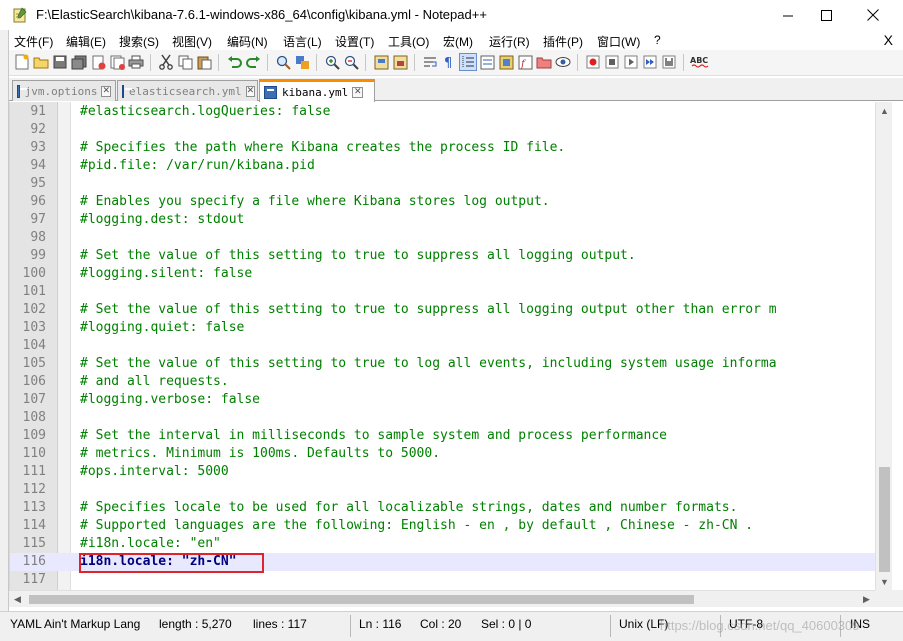  Describe the element at coordinates (631, 62) in the screenshot. I see `macro-play-button` at that location.